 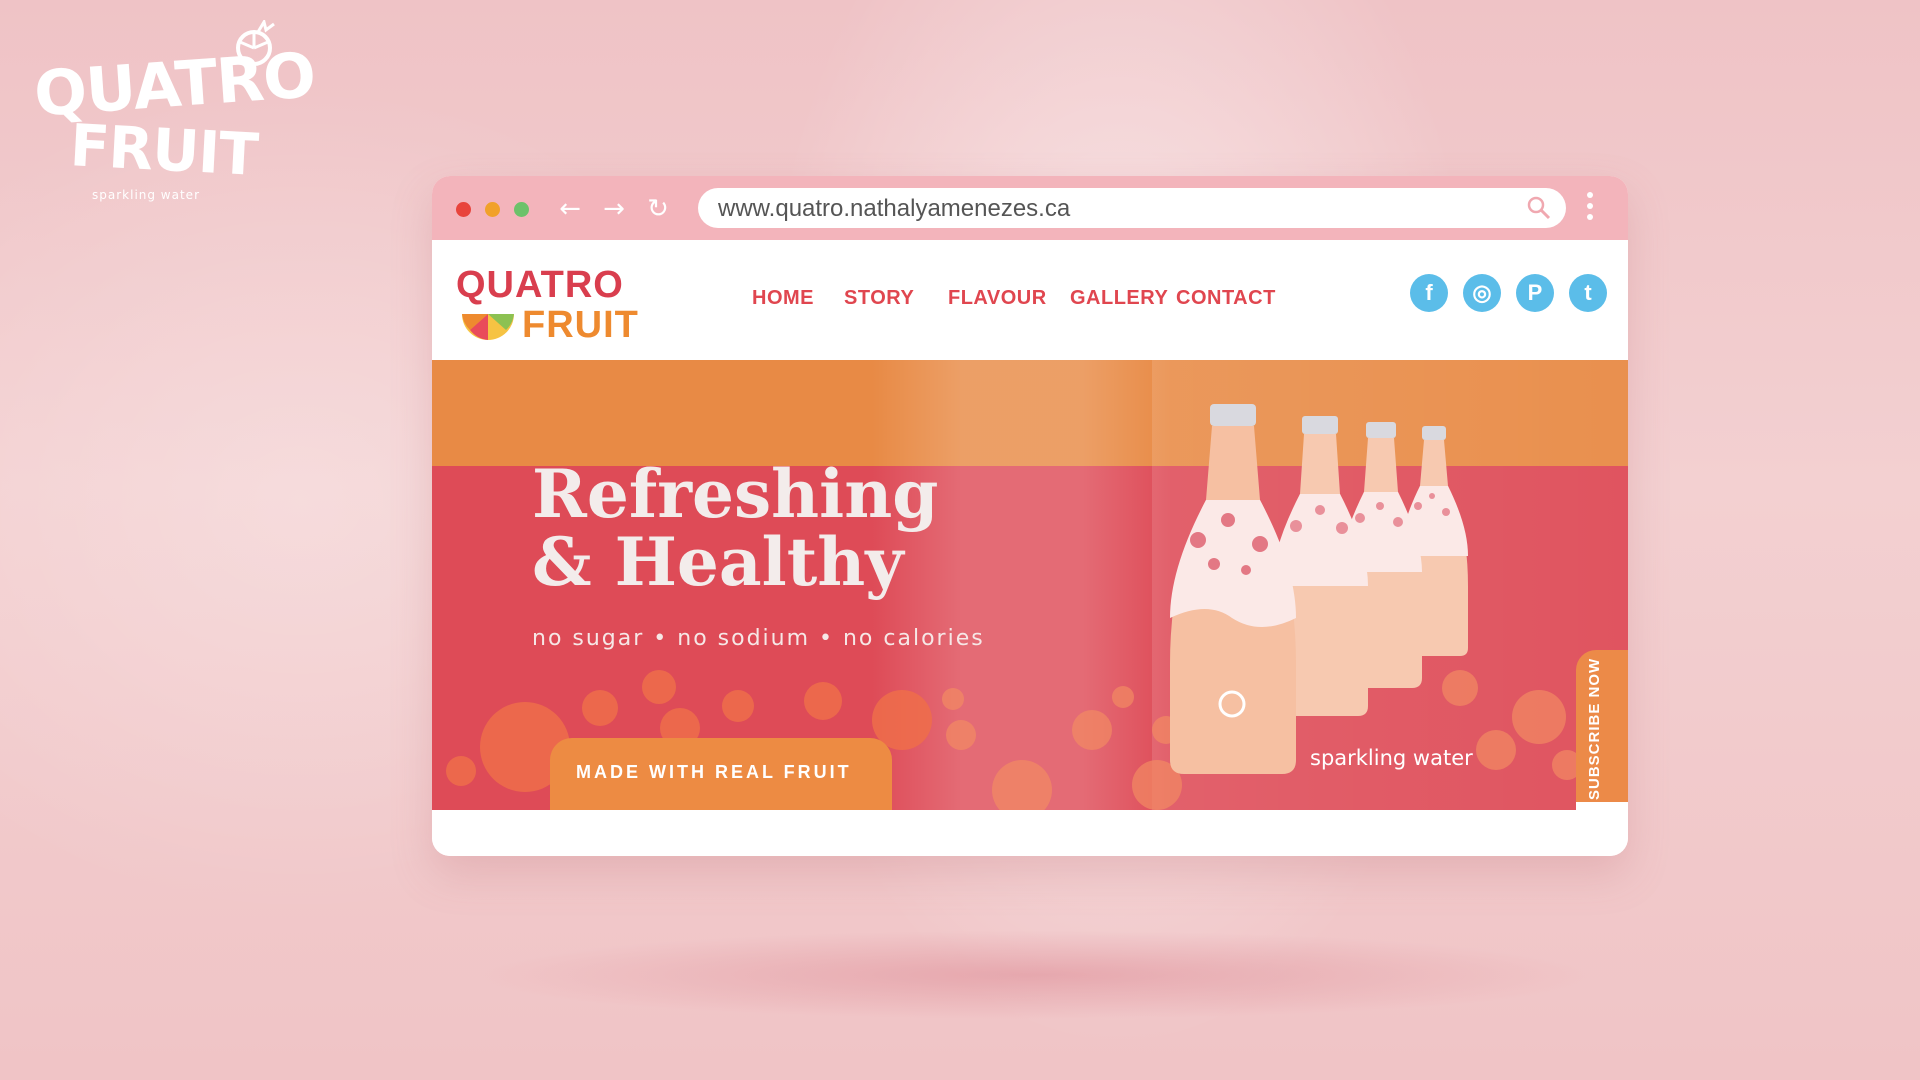 What do you see at coordinates (1119, 298) in the screenshot?
I see `nav-gallery: GALLERY` at bounding box center [1119, 298].